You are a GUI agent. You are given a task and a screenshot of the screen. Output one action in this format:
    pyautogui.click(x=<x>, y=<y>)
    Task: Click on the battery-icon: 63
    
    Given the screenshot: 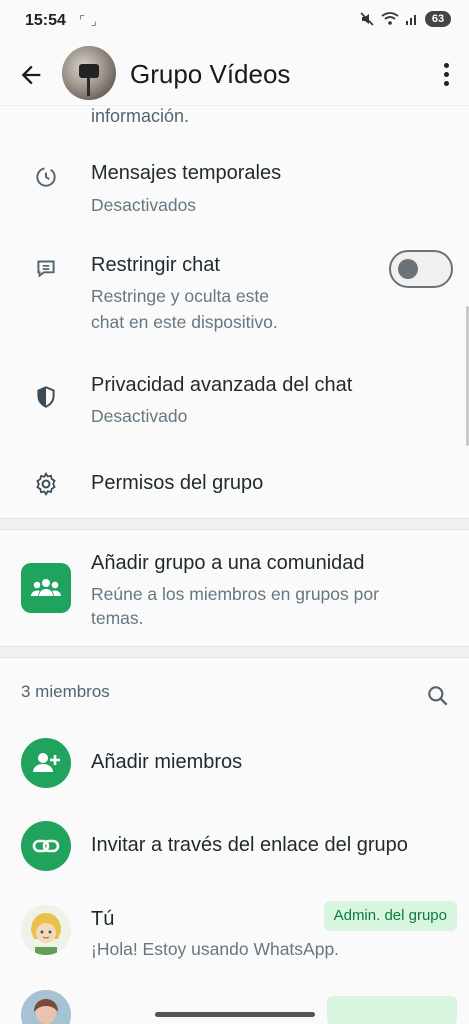 What is the action you would take?
    pyautogui.click(x=438, y=19)
    